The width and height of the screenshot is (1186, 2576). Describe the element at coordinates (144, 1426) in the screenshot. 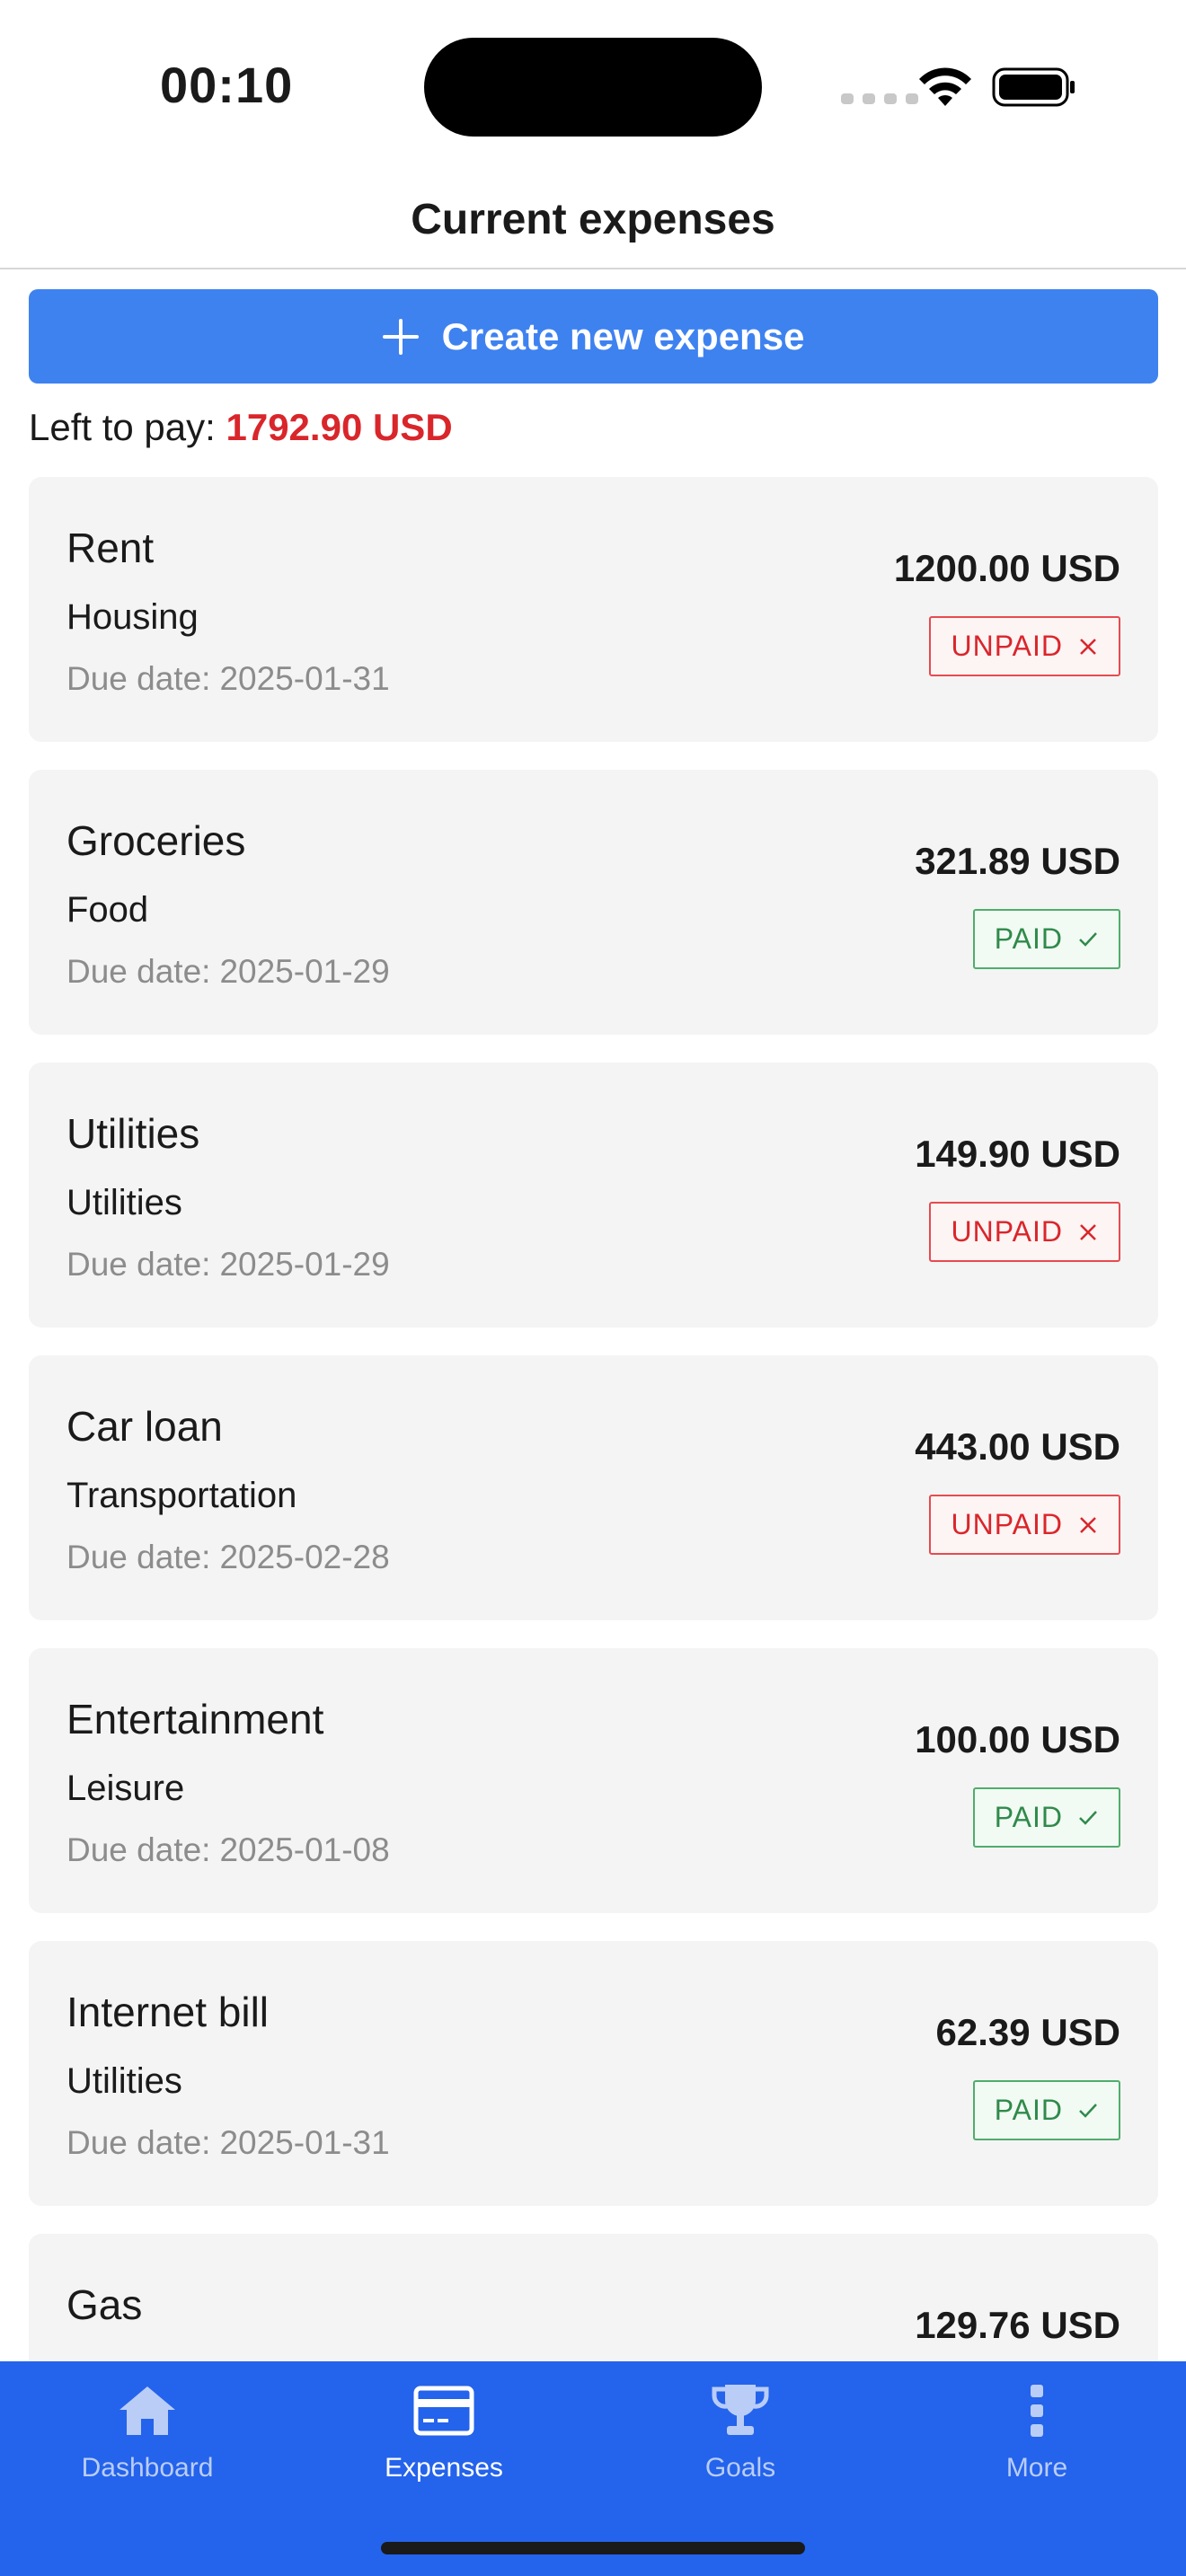

I see `expense-name: Car loan` at that location.